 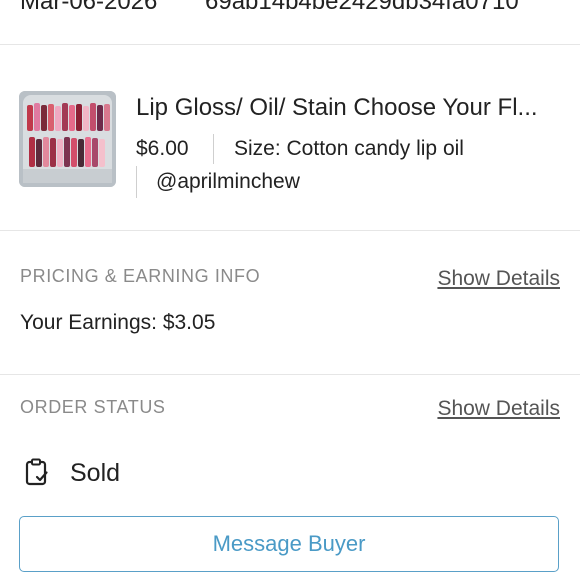 I want to click on pricing-show-details-link: Show Details, so click(x=498, y=279).